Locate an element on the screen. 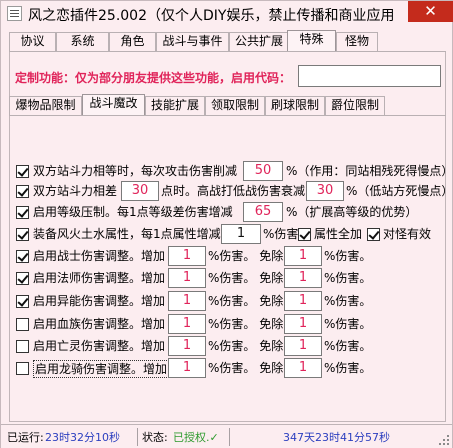 The width and height of the screenshot is (453, 448). element-percent-input: 1 is located at coordinates (241, 234).